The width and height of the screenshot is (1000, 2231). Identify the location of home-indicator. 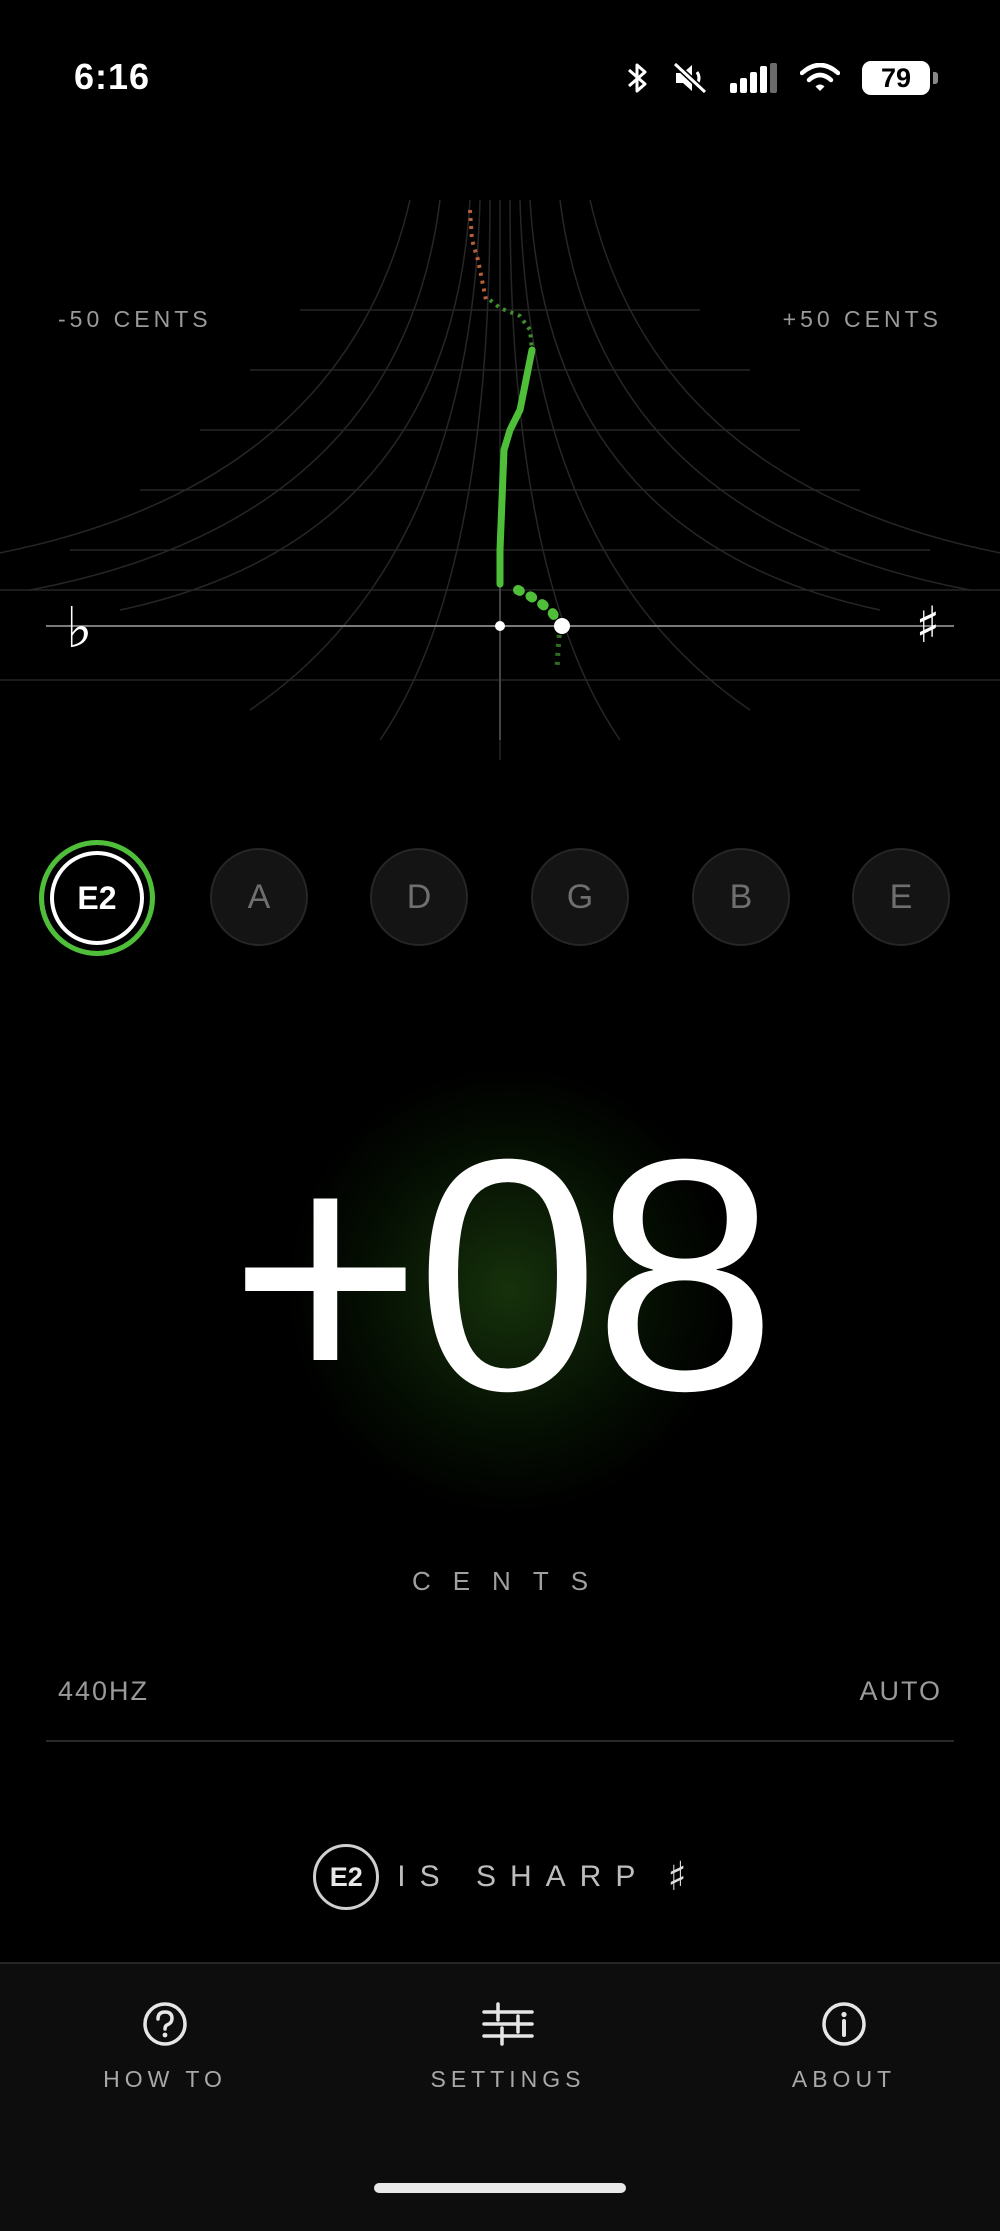
(500, 2188).